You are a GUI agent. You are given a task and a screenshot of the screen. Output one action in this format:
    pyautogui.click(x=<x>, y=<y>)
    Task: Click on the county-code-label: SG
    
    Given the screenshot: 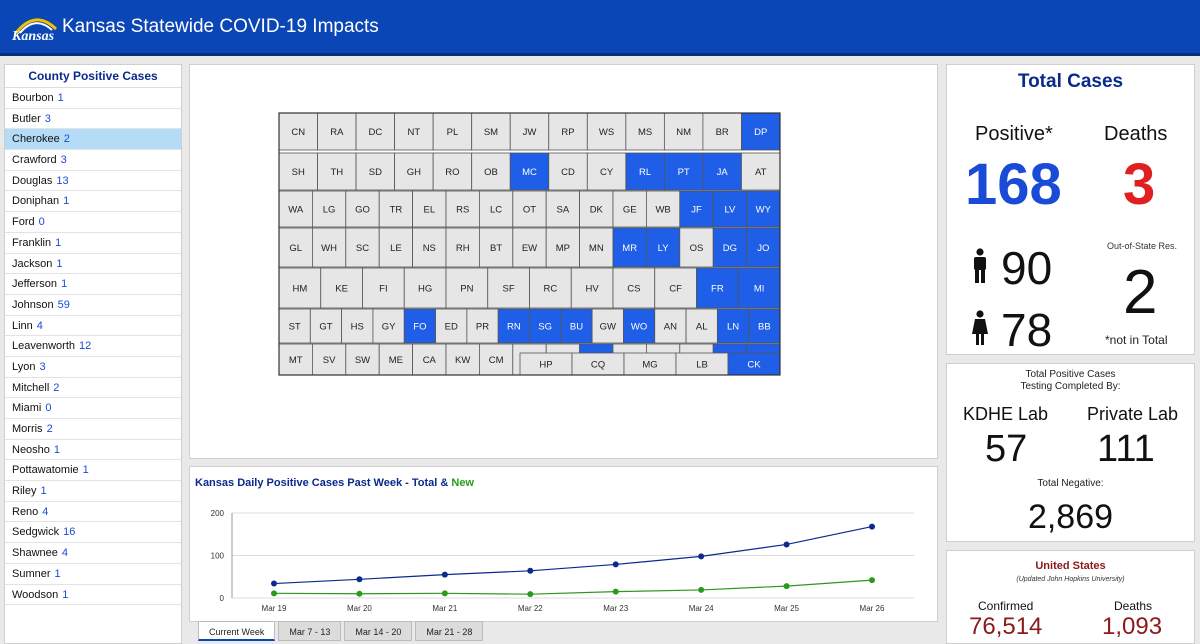 What is the action you would take?
    pyautogui.click(x=545, y=327)
    